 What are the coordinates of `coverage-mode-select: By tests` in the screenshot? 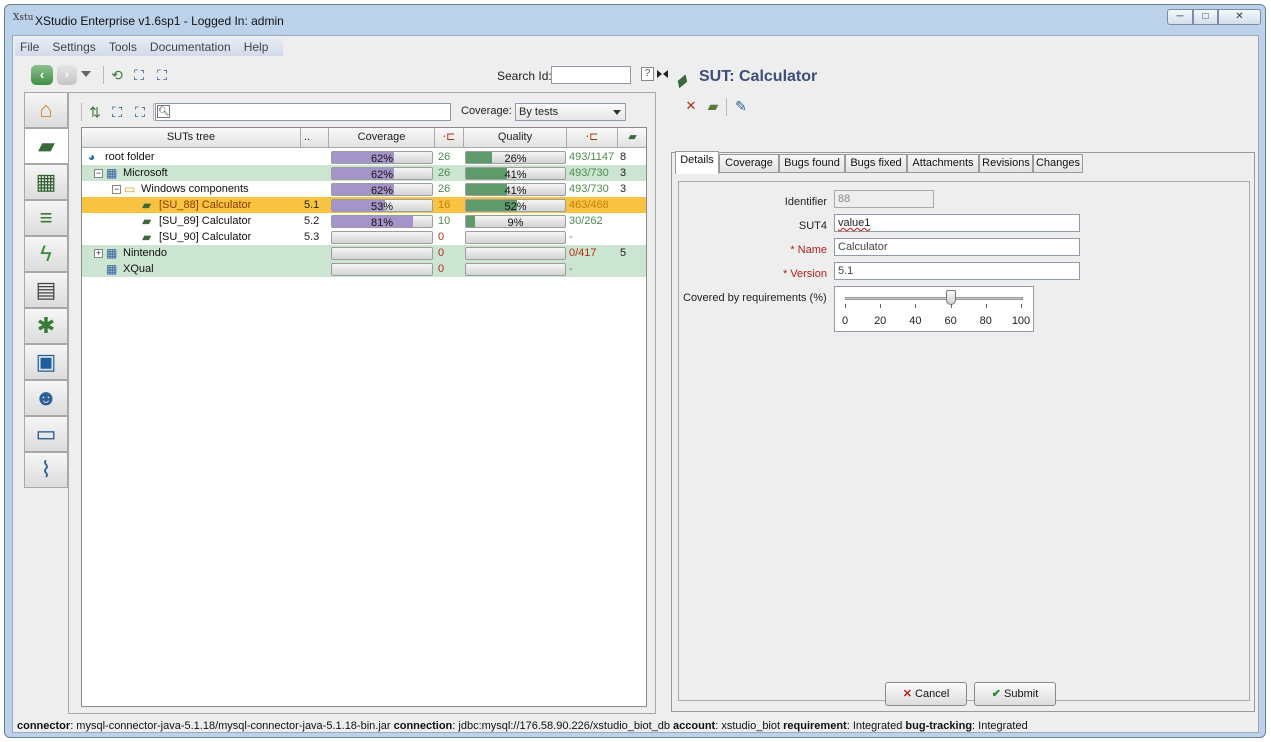 It's located at (570, 112).